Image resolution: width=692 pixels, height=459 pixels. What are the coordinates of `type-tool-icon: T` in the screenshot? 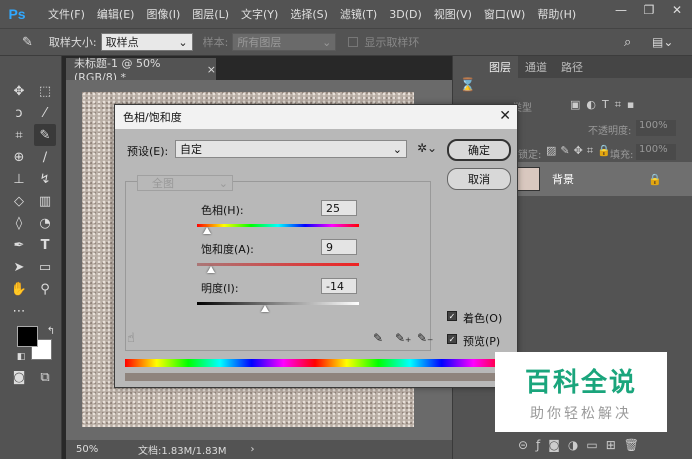 It's located at (45, 245).